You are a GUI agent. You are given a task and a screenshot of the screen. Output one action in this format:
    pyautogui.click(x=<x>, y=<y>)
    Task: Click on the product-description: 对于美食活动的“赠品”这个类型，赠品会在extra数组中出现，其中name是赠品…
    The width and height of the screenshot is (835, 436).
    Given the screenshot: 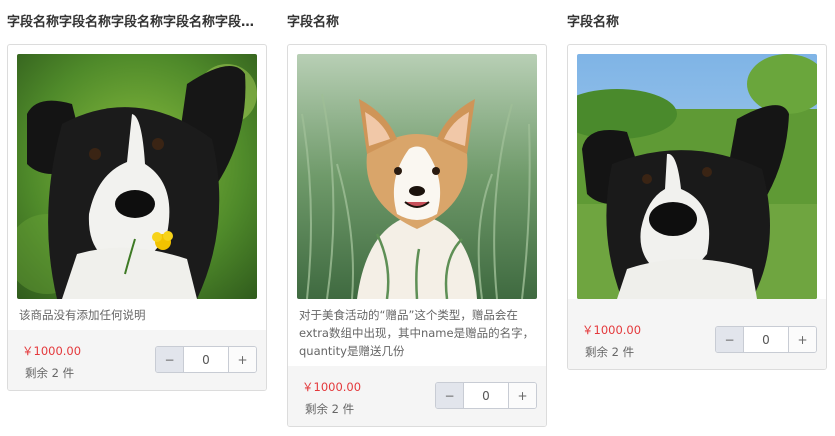 What is the action you would take?
    pyautogui.click(x=417, y=333)
    